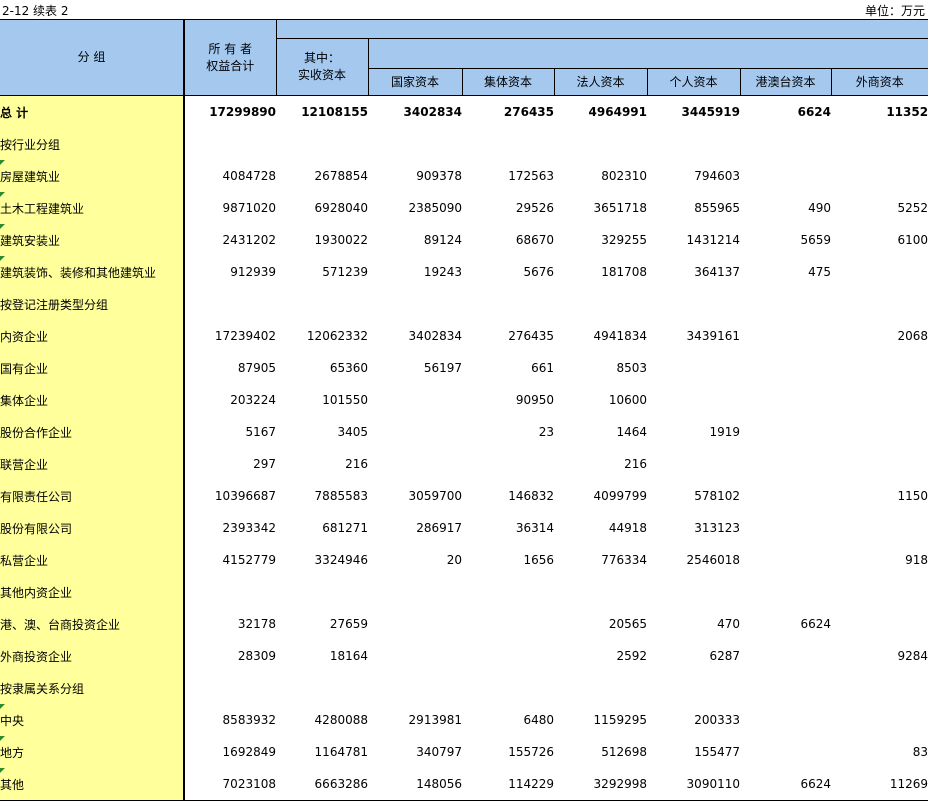  What do you see at coordinates (694, 82) in the screenshot?
I see `header-individual-capital: 个人资本` at bounding box center [694, 82].